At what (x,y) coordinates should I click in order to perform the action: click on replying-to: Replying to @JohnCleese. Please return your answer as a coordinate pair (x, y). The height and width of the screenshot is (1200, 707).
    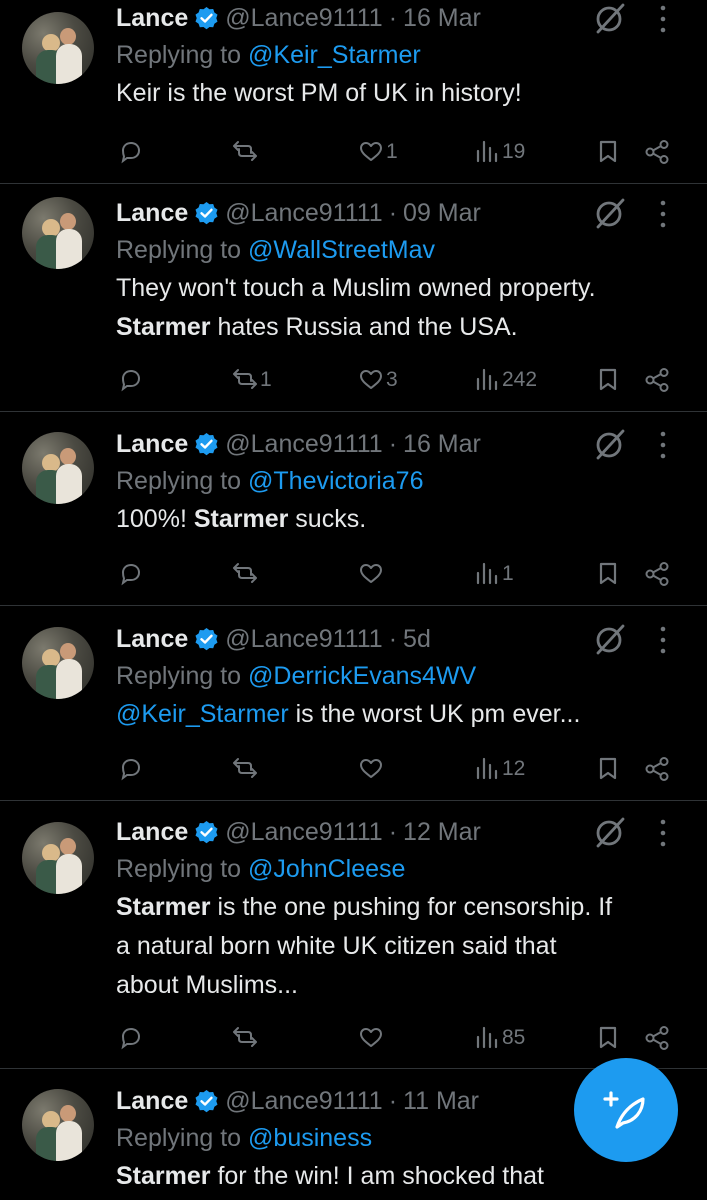
    Looking at the image, I should click on (396, 869).